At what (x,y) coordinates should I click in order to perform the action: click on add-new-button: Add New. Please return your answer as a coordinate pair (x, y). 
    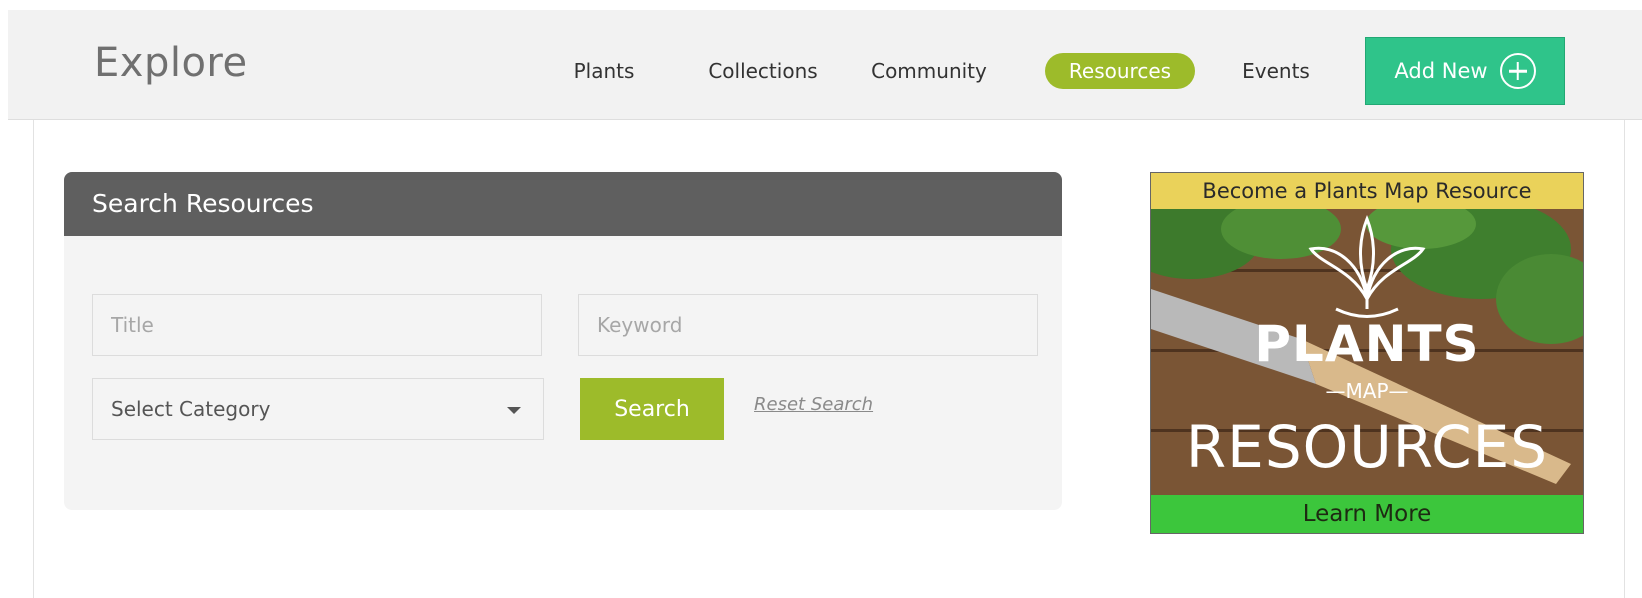
    Looking at the image, I should click on (1465, 71).